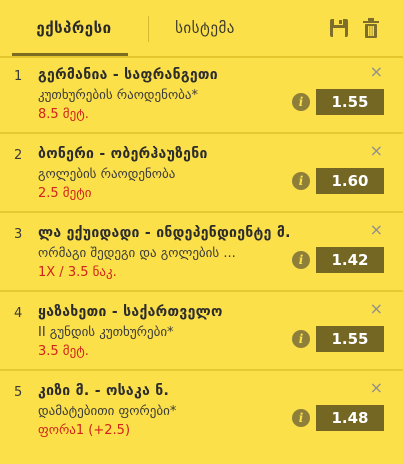  Describe the element at coordinates (18, 313) in the screenshot. I see `bet-number: 4` at that location.